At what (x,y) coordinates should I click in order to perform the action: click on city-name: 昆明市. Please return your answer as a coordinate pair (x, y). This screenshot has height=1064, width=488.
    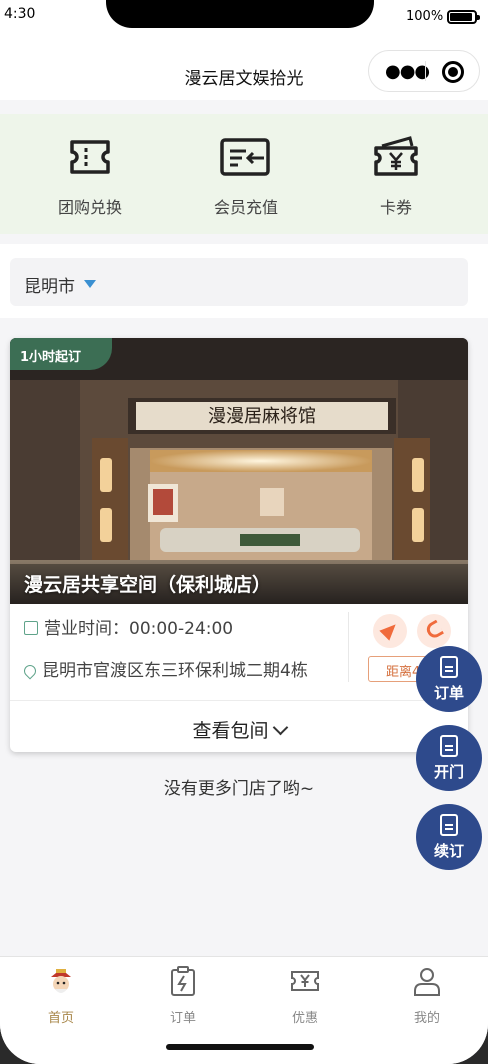
    Looking at the image, I should click on (49, 287).